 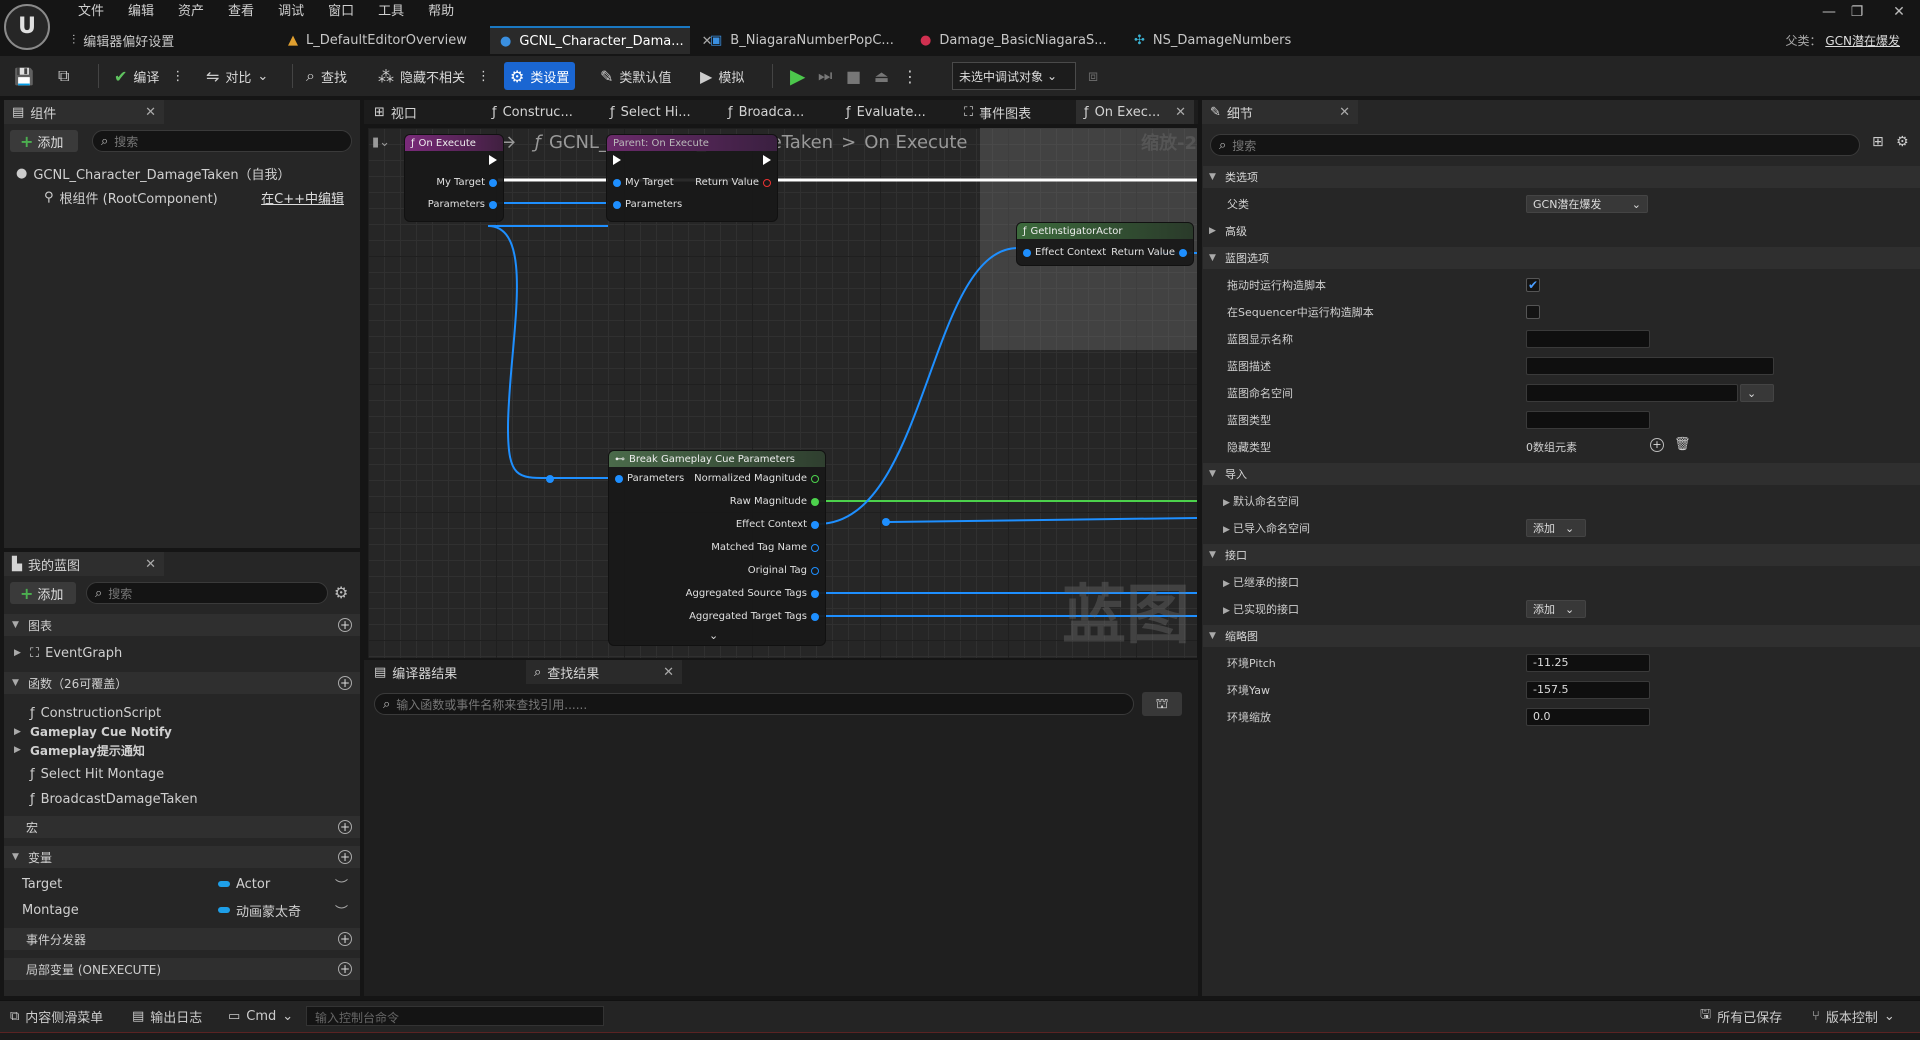 I want to click on row-inherited-interfaces: ▶ 已继承的接口, so click(x=1561, y=582).